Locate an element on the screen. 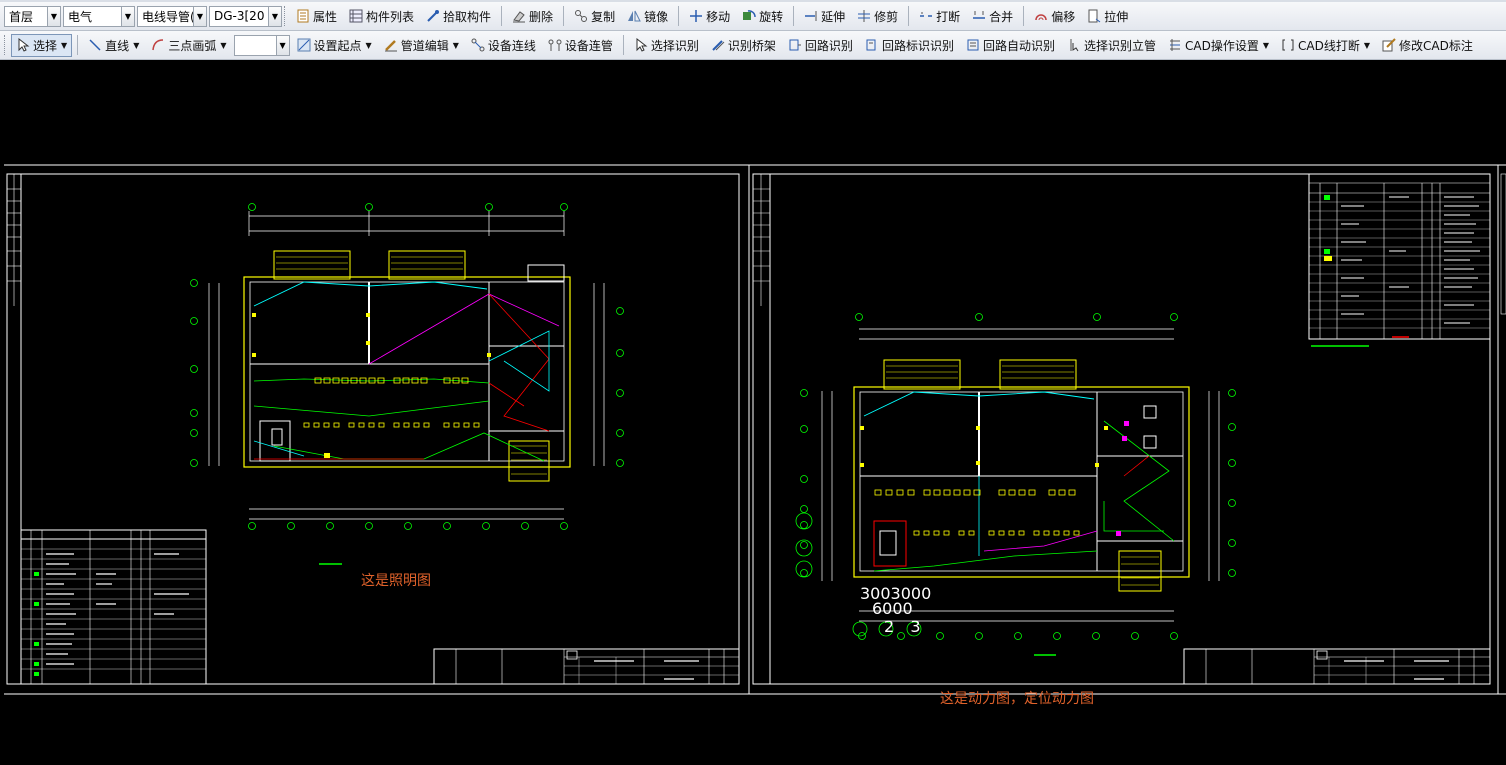 This screenshot has height=765, width=1506. pipe-edit-label: 管道编辑 is located at coordinates (424, 45).